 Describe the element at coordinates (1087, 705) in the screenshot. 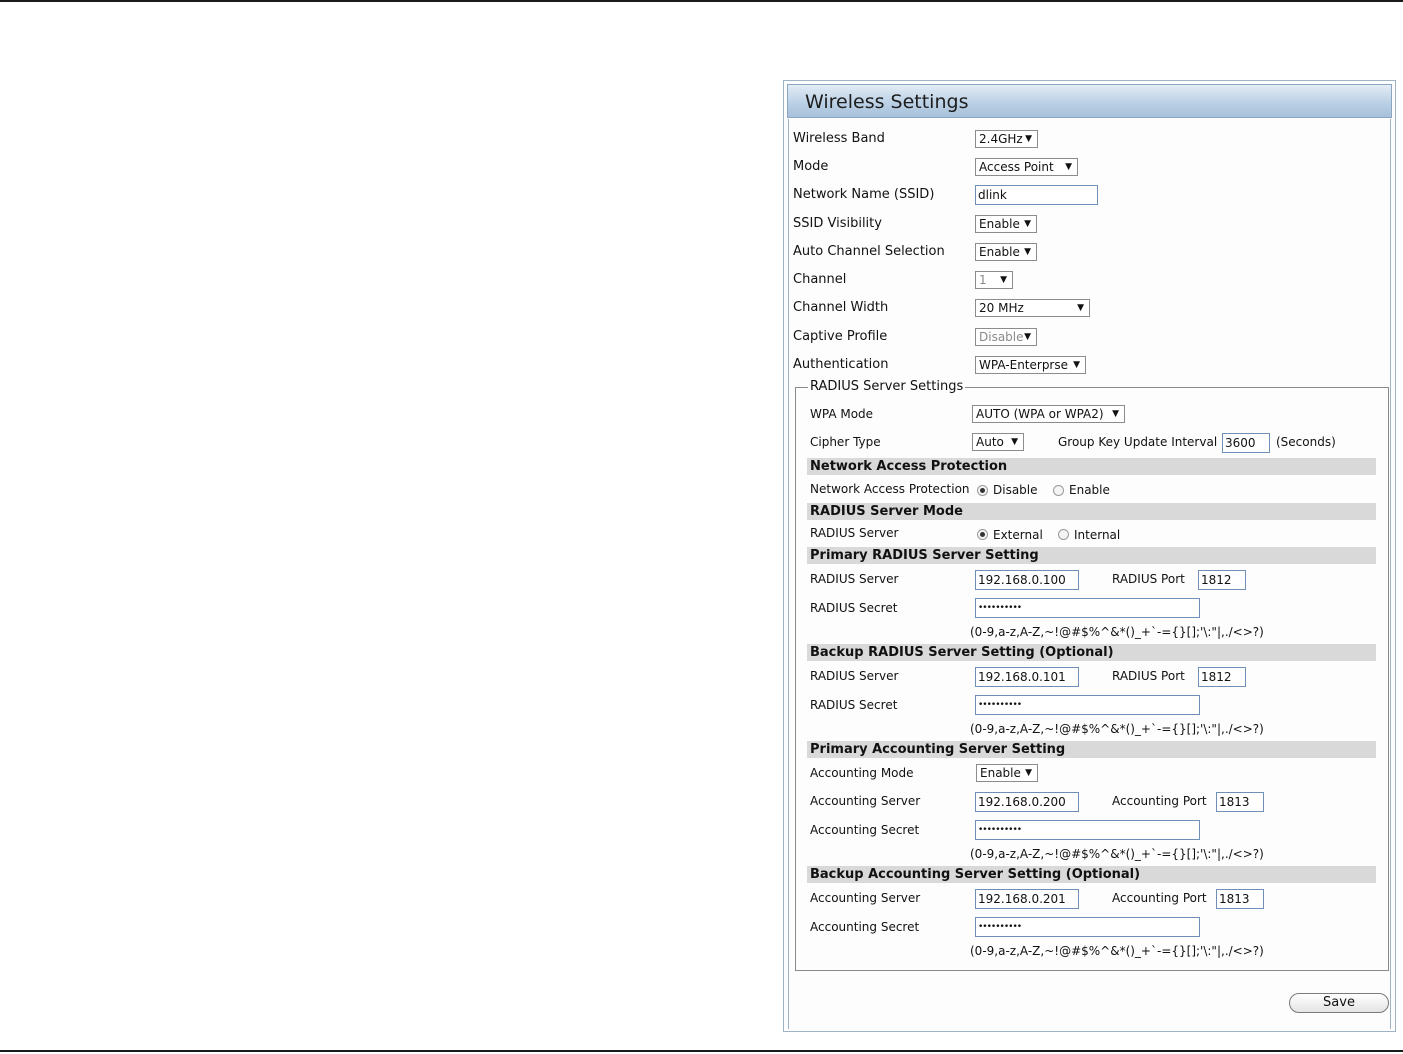

I see `backup-radius-secret-input: ••••••••••` at that location.